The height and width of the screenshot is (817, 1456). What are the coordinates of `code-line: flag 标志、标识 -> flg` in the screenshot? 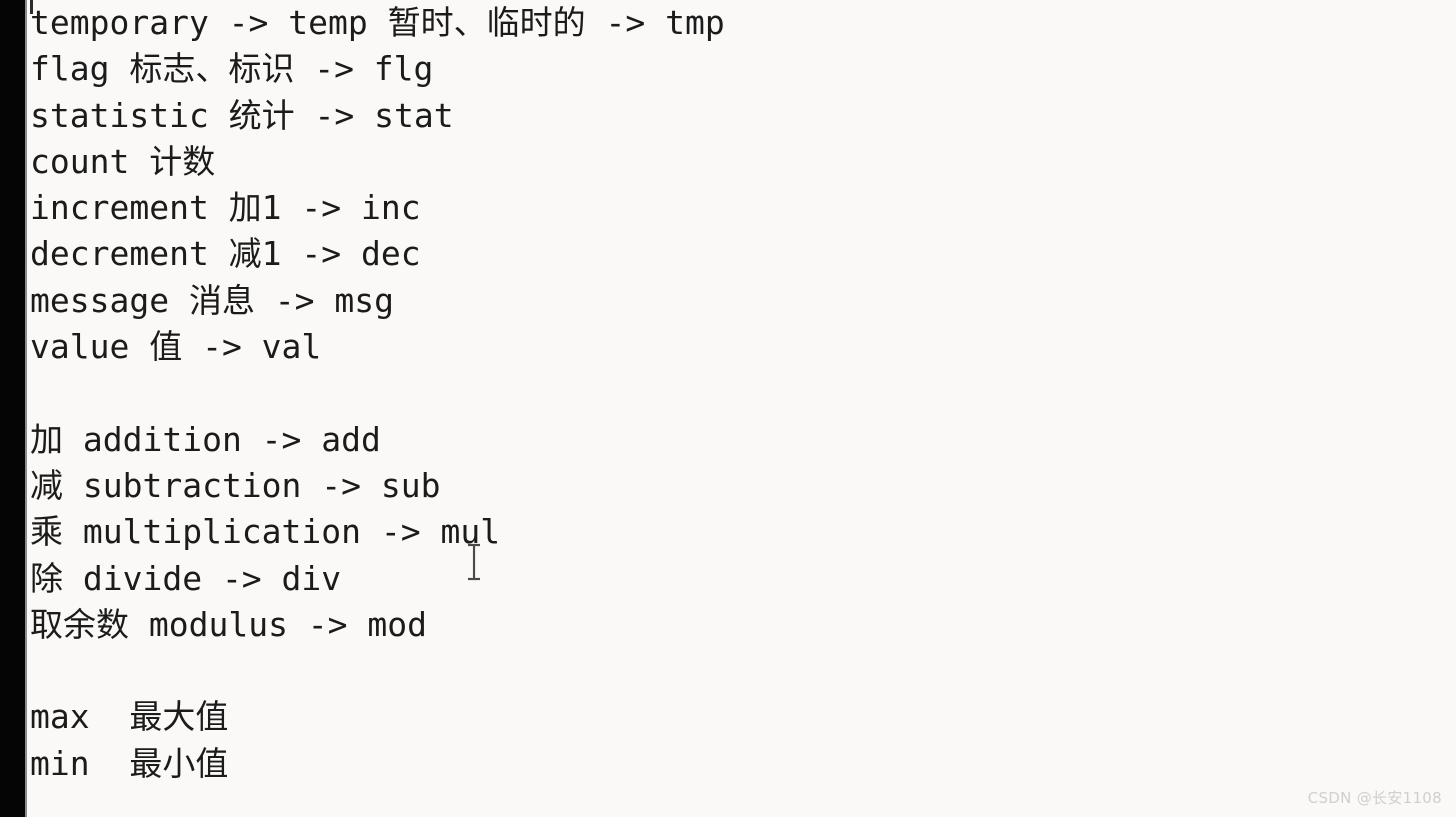 It's located at (232, 69).